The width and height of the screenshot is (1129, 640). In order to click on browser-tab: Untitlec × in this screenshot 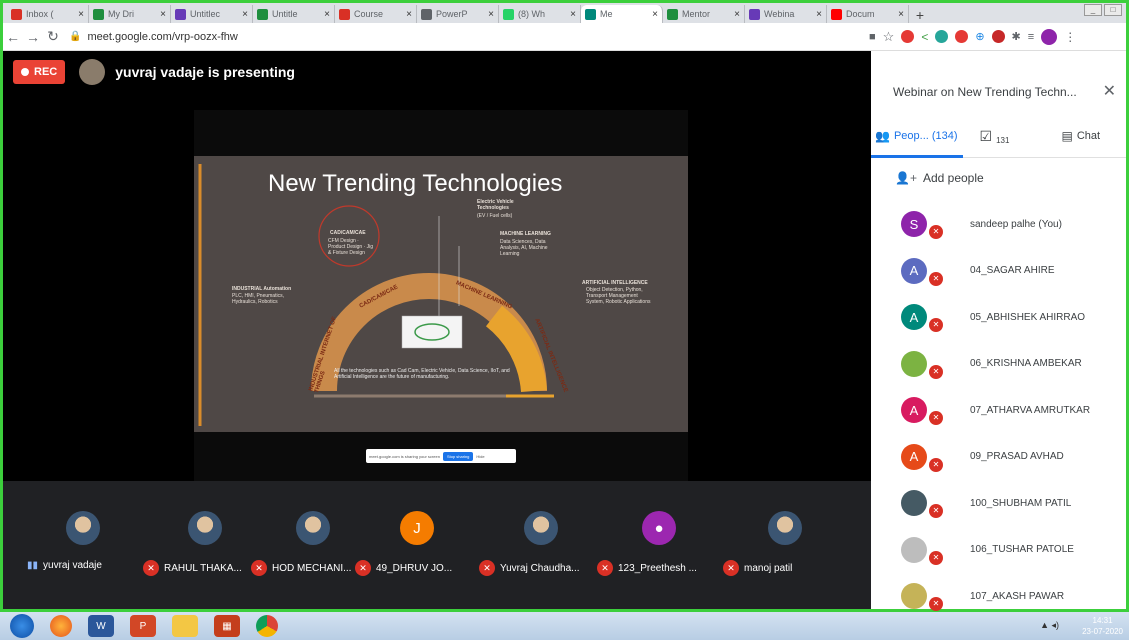, I will do `click(212, 14)`.